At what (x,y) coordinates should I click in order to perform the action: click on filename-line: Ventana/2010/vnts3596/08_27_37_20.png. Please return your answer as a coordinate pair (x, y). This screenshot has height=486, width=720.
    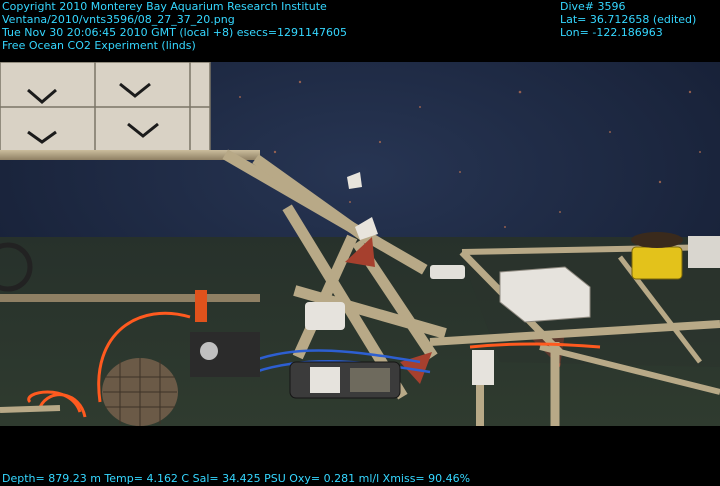
    Looking at the image, I should click on (118, 19).